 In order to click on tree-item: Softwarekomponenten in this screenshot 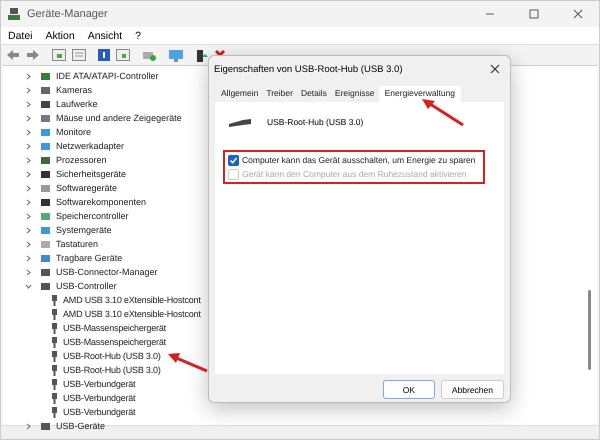, I will do `click(101, 202)`.